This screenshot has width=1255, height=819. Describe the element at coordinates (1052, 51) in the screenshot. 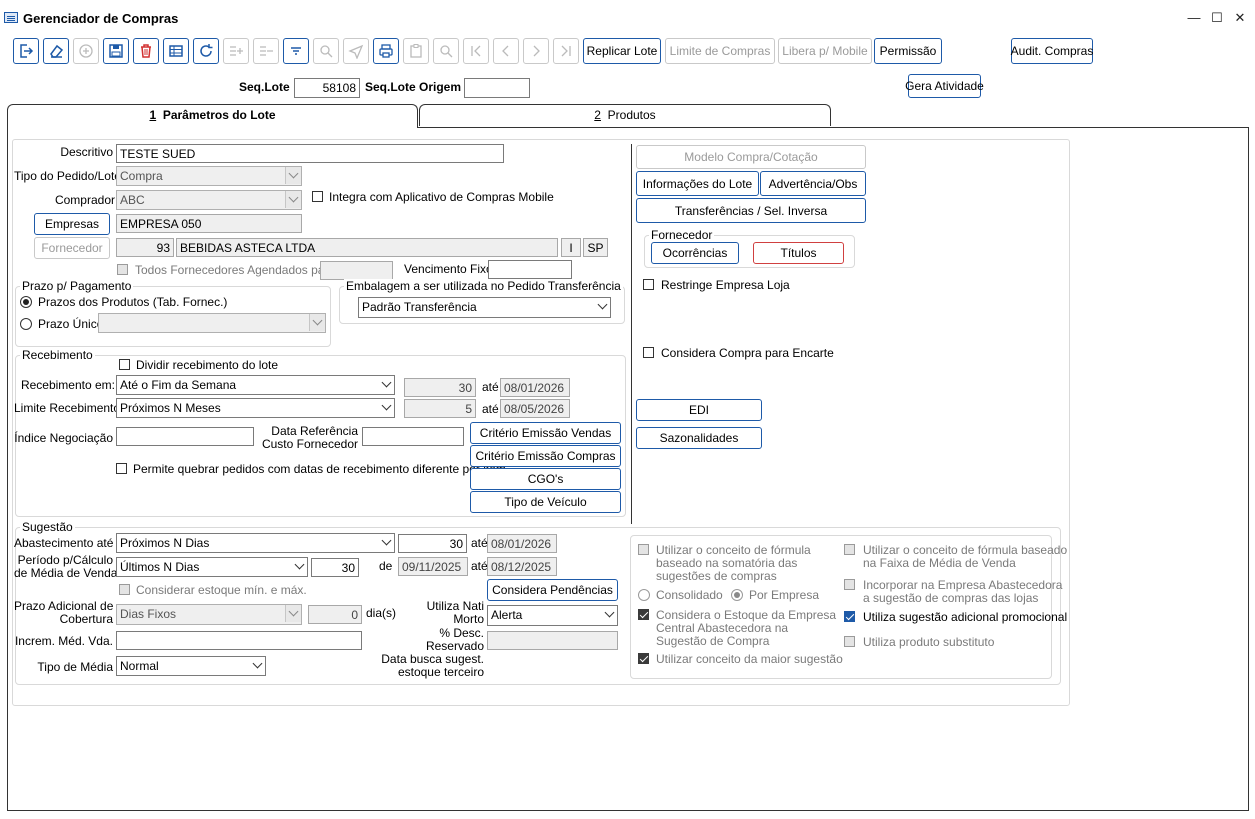

I see `audit-compras-button: Audit. Compras` at that location.